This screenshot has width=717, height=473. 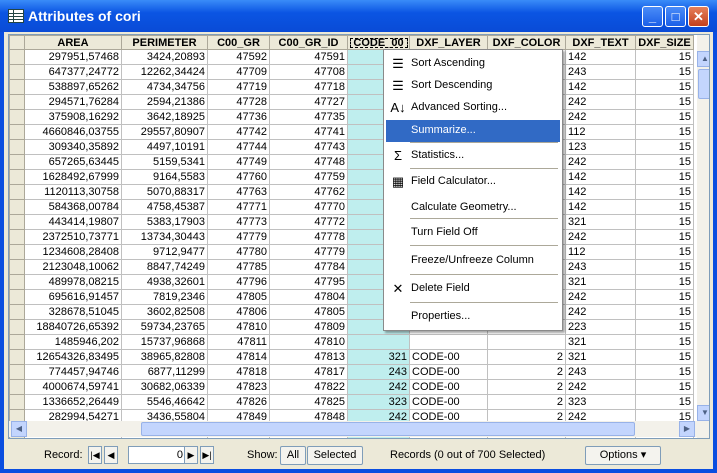 What do you see at coordinates (351, 117) in the screenshot?
I see `table-row: 375908,16292 3642,18925 47736 47735 242 15` at bounding box center [351, 117].